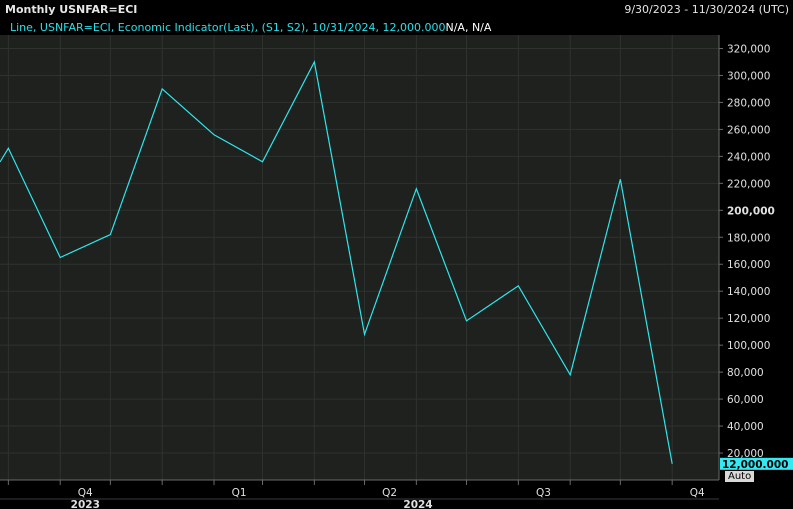 The image size is (793, 509). I want to click on y-tick-label: 220,000, so click(748, 184).